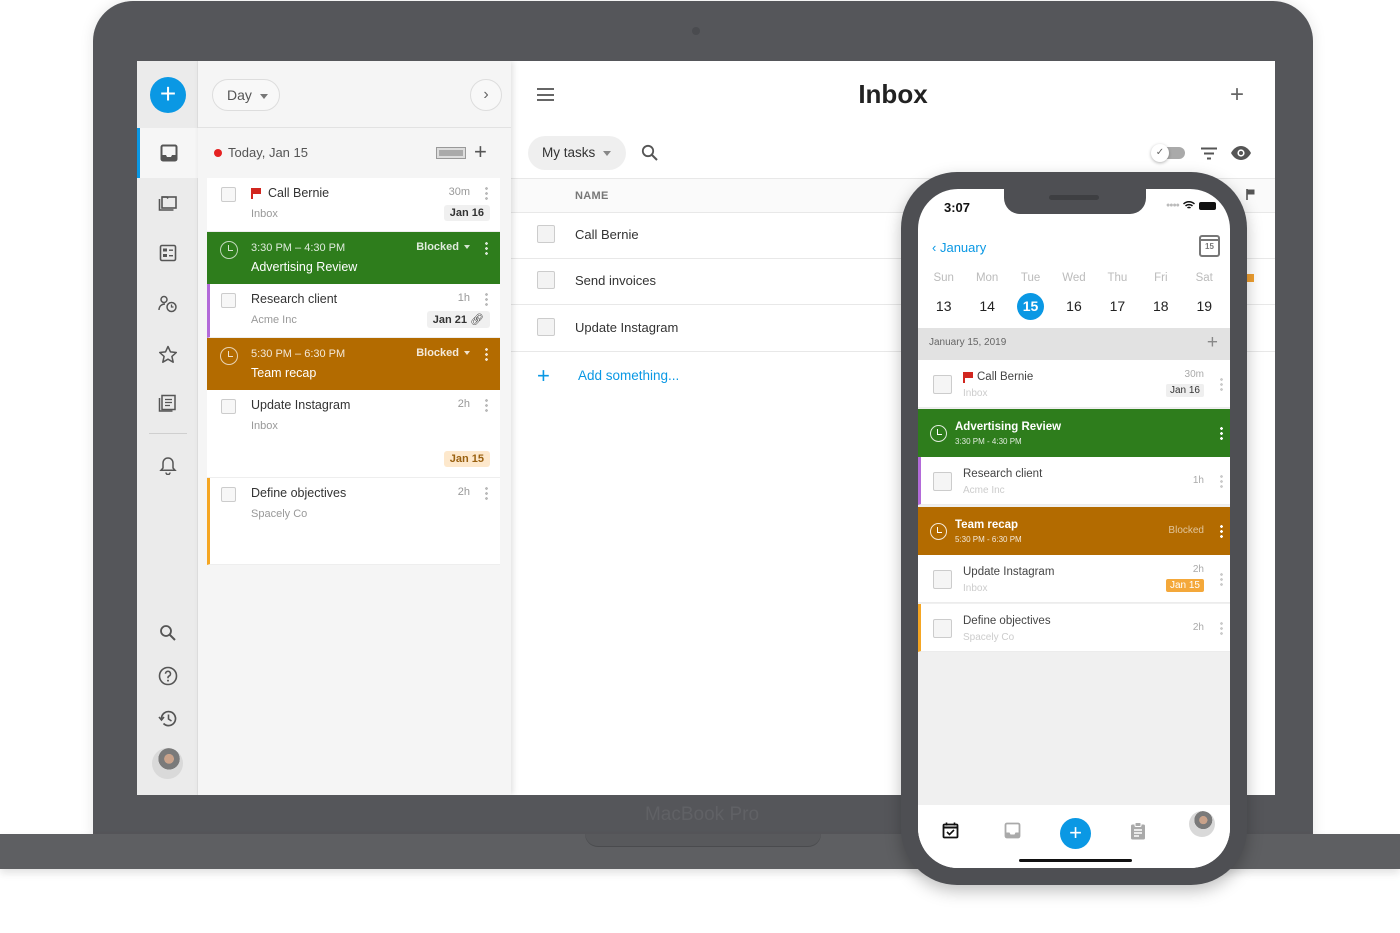 This screenshot has height=933, width=1400. Describe the element at coordinates (703, 840) in the screenshot. I see `laptop-notch` at that location.